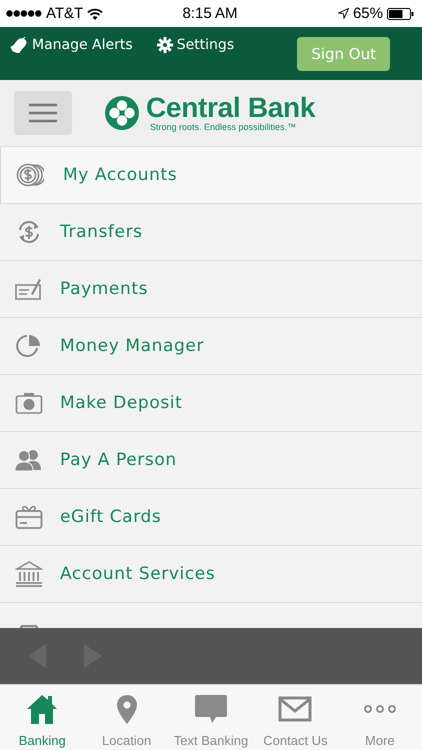  I want to click on menu-button, so click(43, 113).